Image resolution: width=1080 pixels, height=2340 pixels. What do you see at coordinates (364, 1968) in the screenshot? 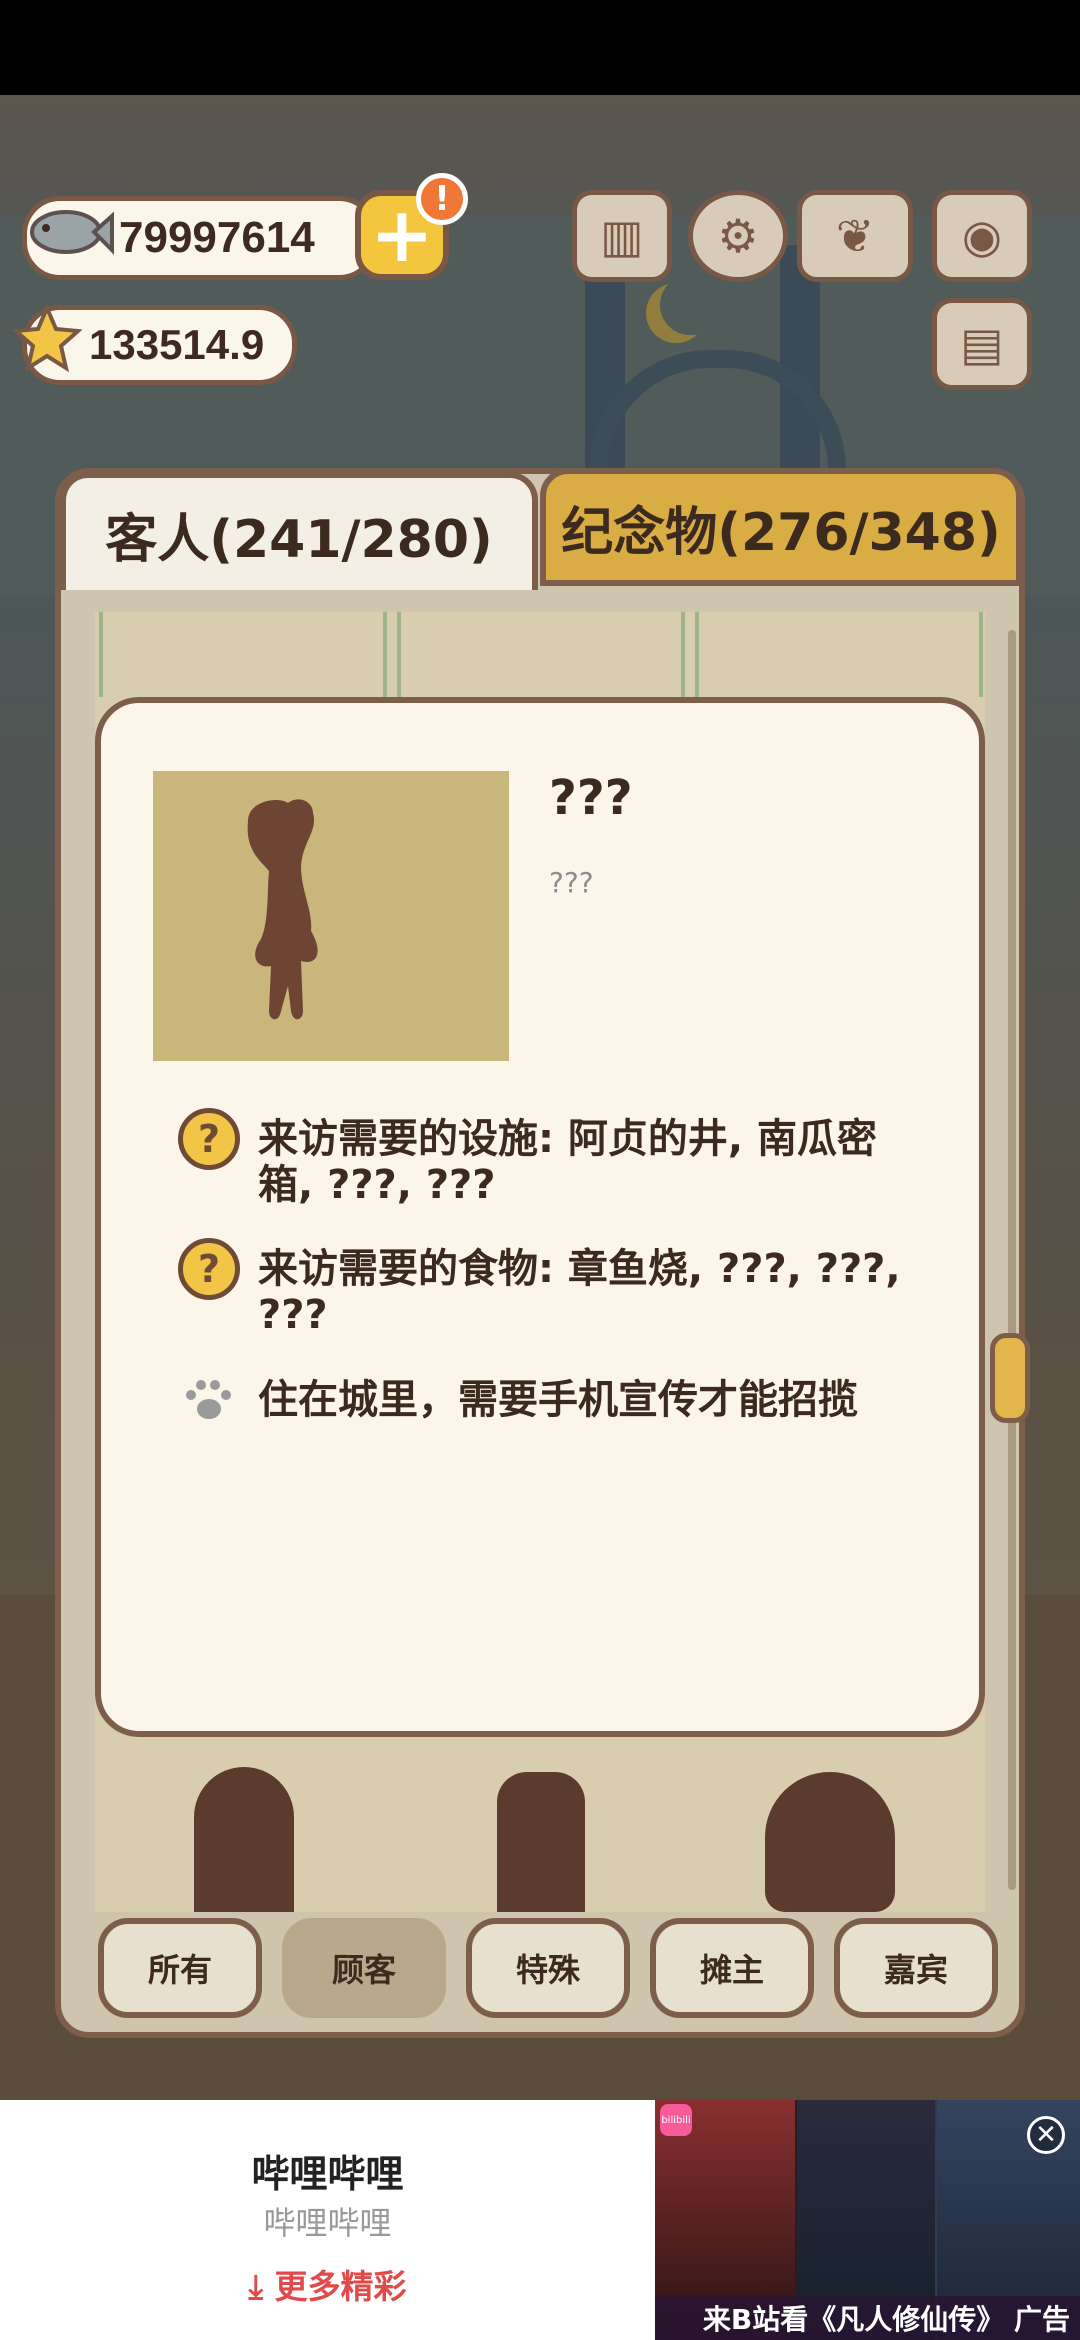
I see `filter-customers-button: 顾客` at bounding box center [364, 1968].